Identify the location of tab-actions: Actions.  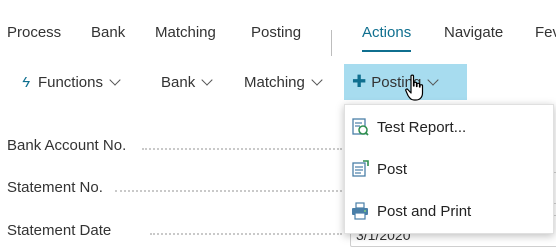
(387, 38).